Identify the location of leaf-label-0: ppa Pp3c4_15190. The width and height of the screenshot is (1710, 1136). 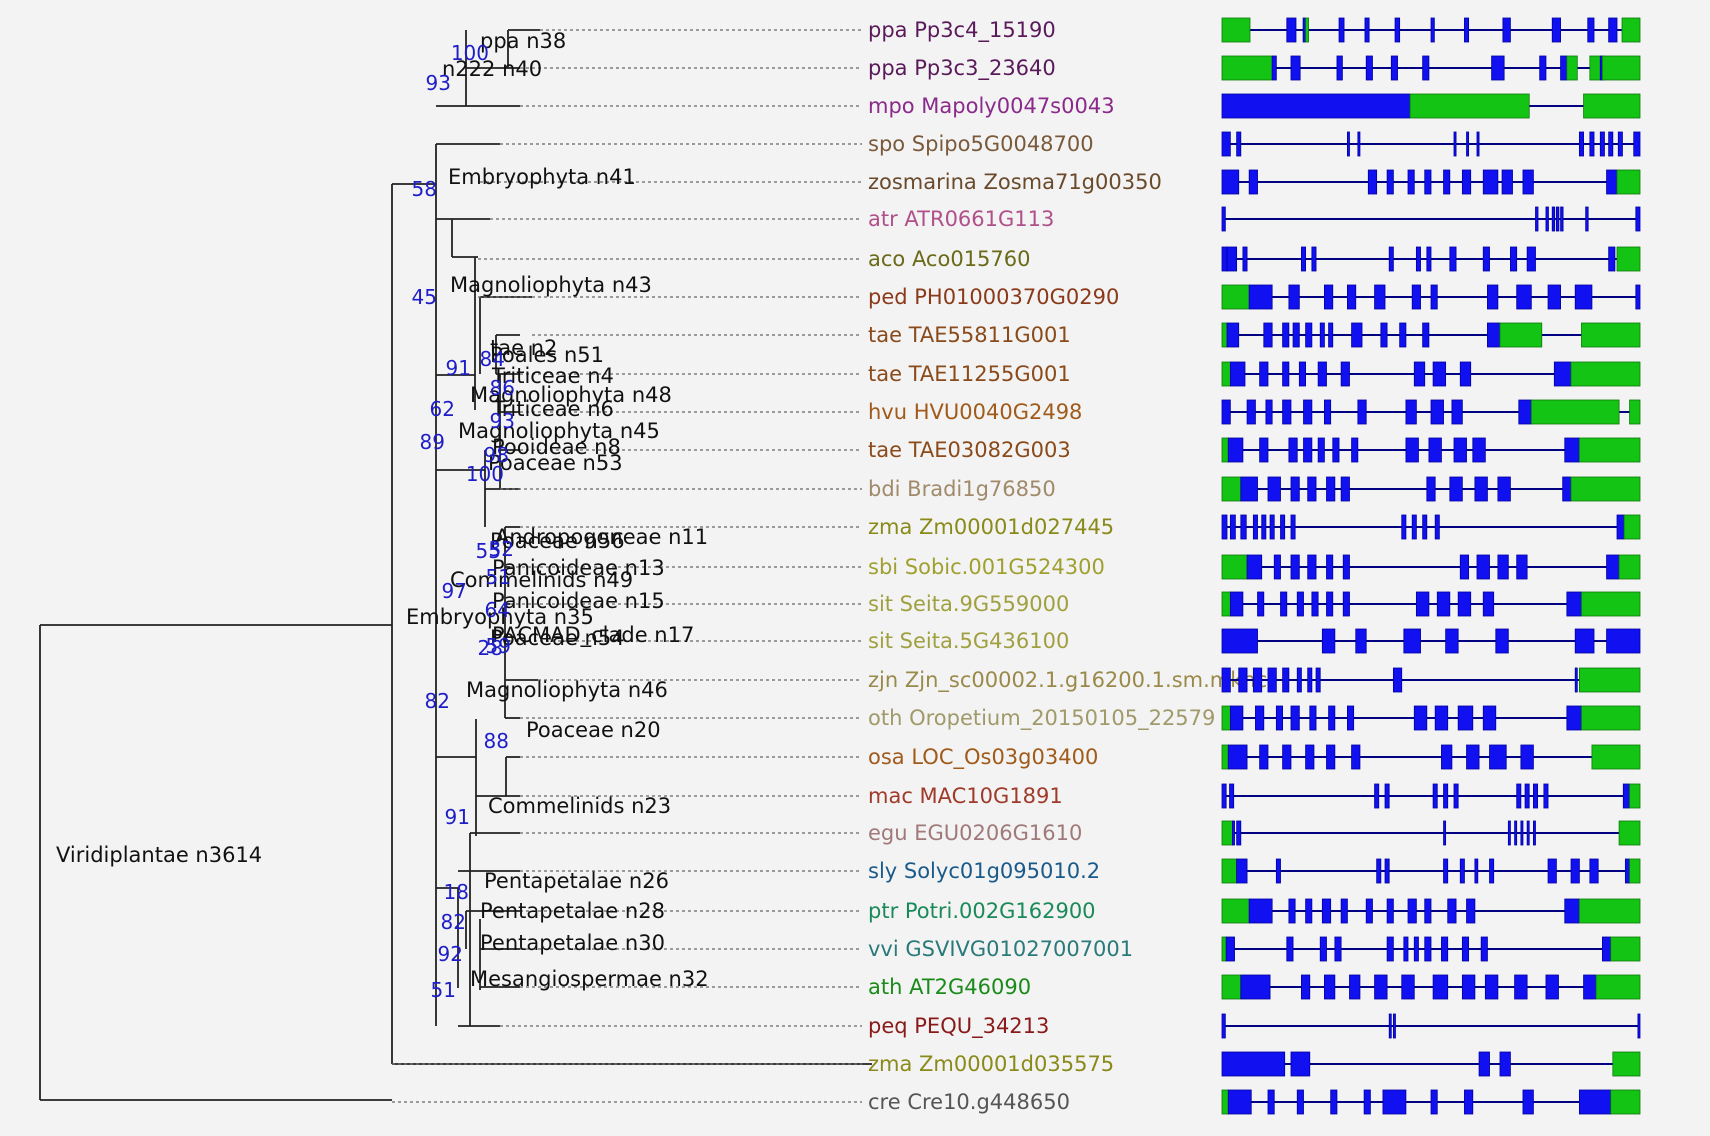
(962, 30).